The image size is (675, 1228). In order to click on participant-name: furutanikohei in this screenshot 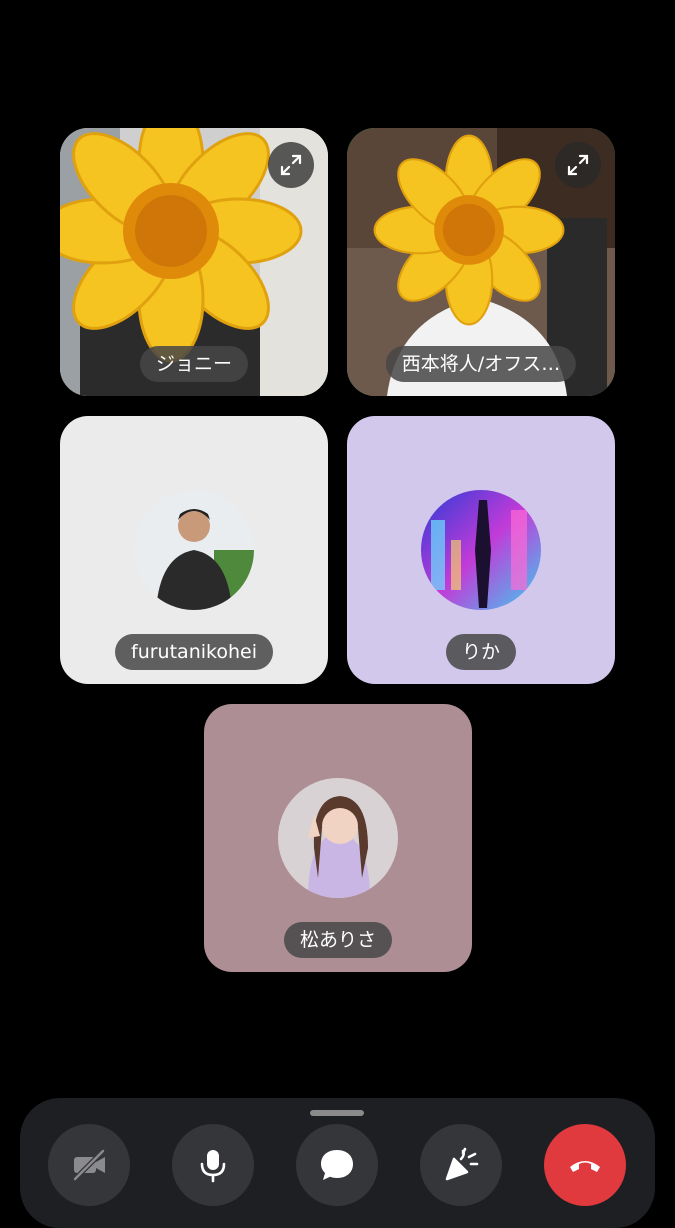, I will do `click(194, 652)`.